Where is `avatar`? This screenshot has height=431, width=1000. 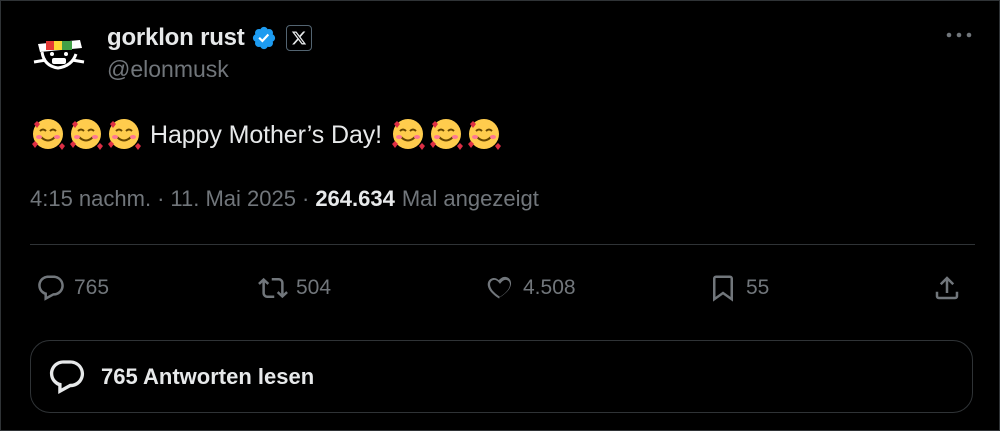
avatar is located at coordinates (59, 51).